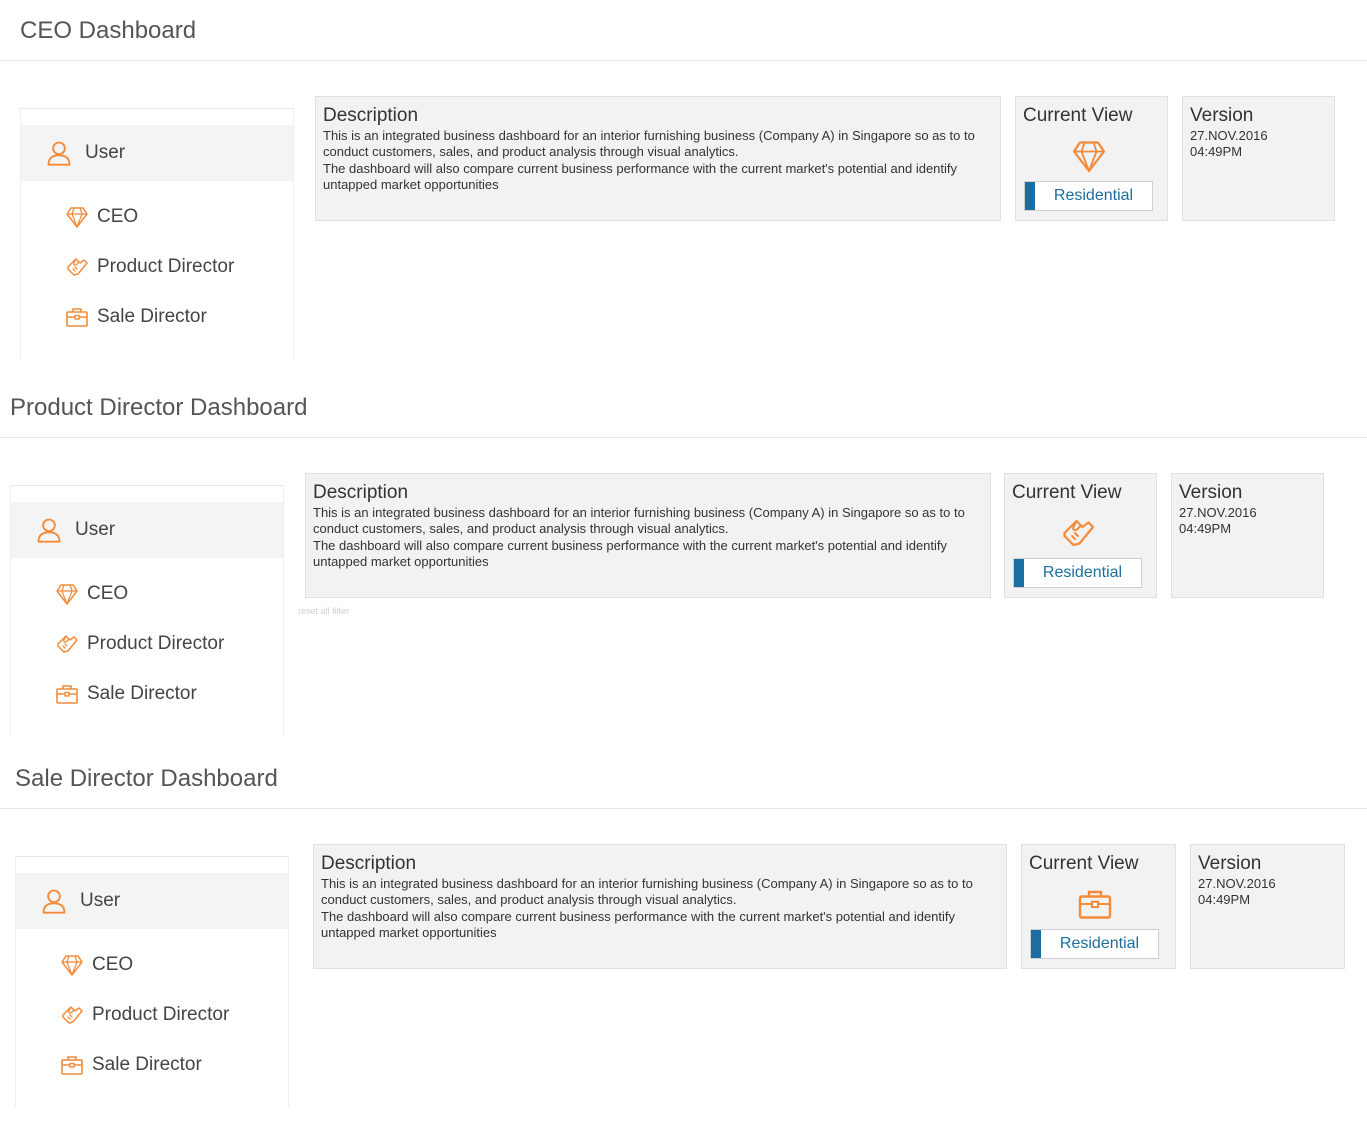 The height and width of the screenshot is (1125, 1367). I want to click on page-title: Product Director Dashboard, so click(159, 407).